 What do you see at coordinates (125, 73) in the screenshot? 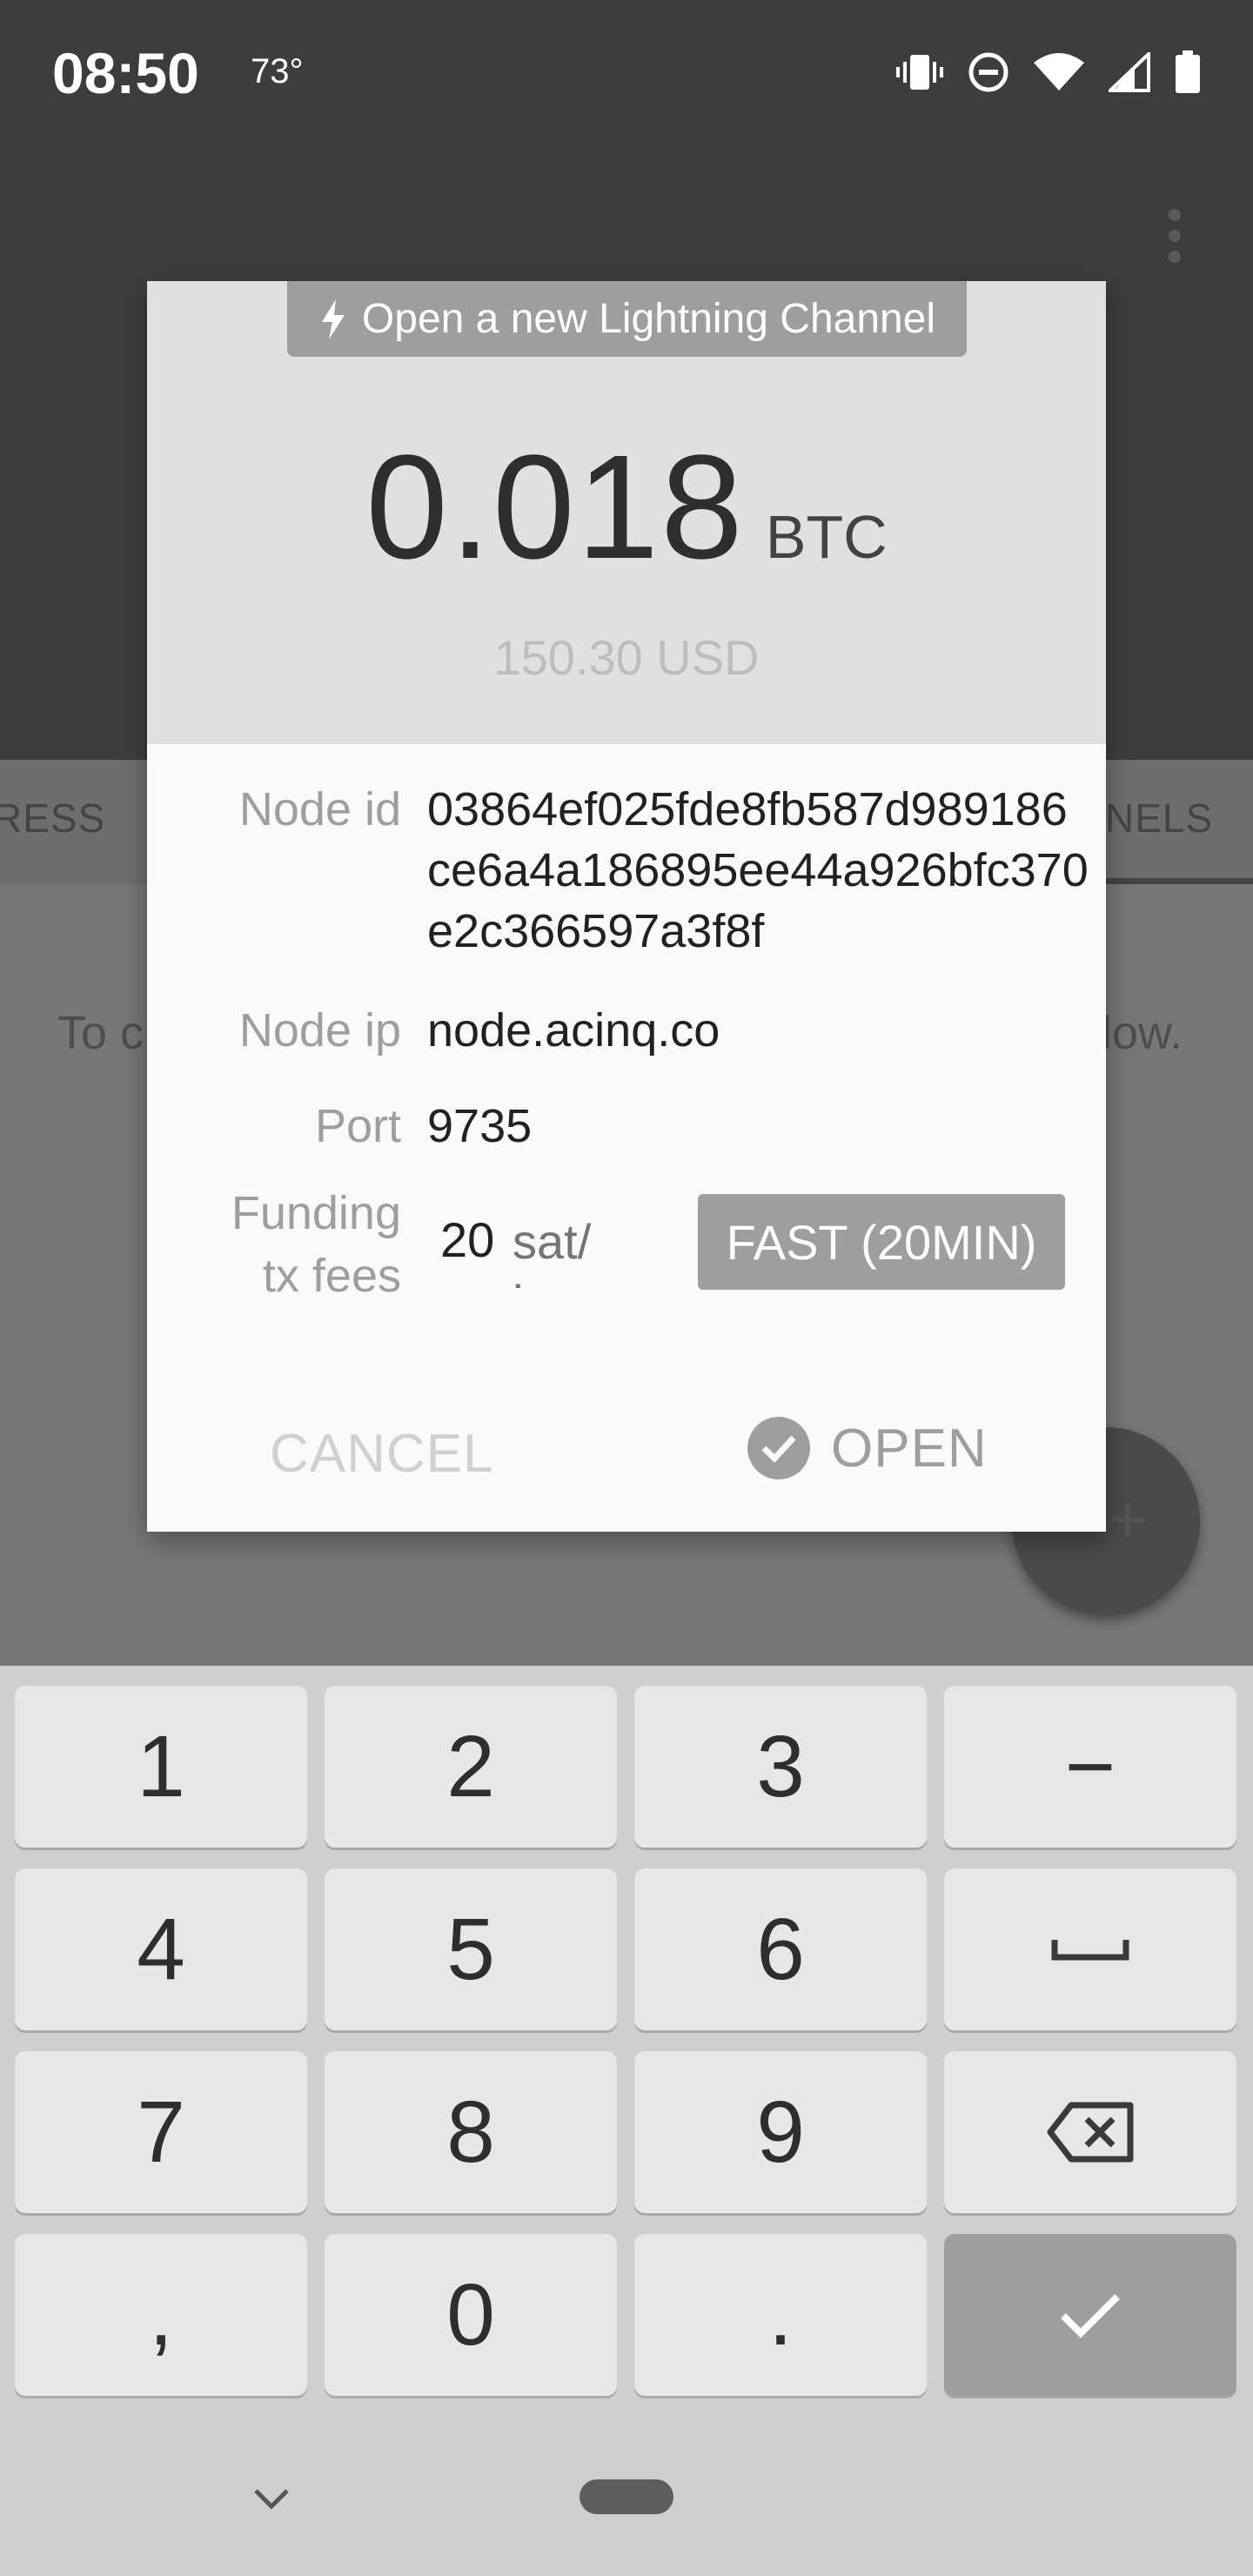
I see `status-time: 08:50` at bounding box center [125, 73].